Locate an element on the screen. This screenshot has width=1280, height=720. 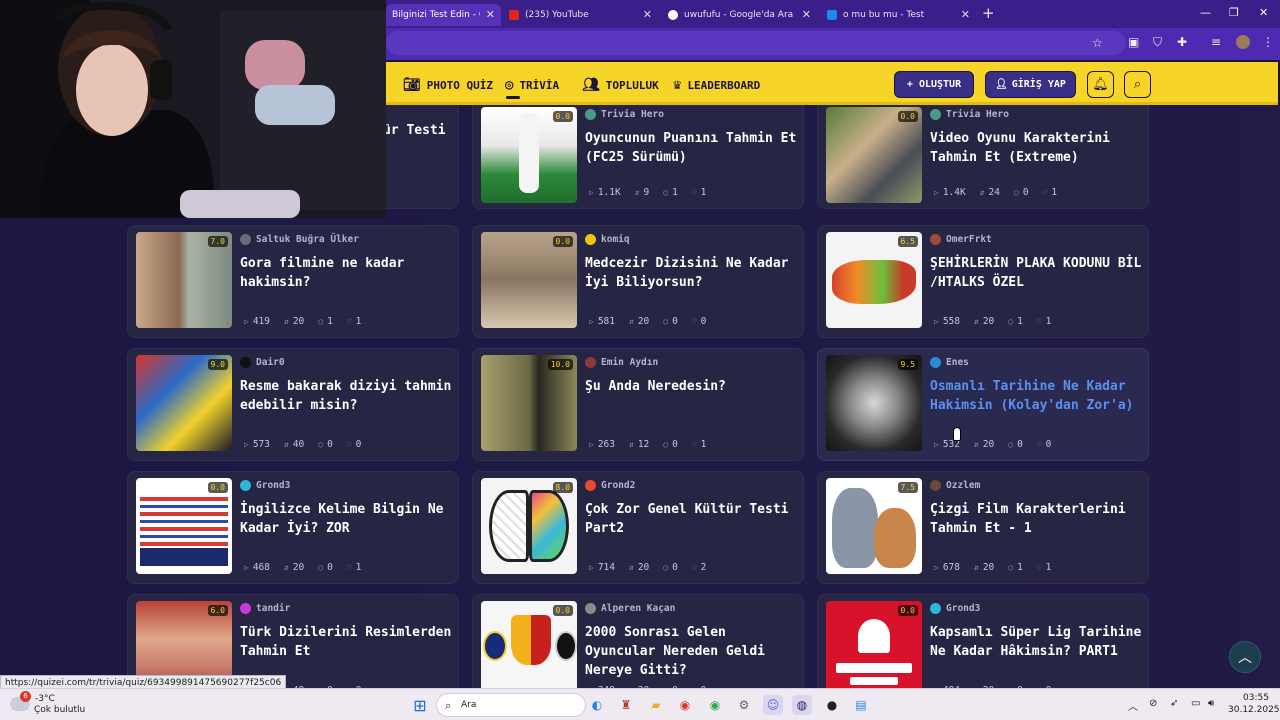
quiz-author: tandir is located at coordinates (265, 608).